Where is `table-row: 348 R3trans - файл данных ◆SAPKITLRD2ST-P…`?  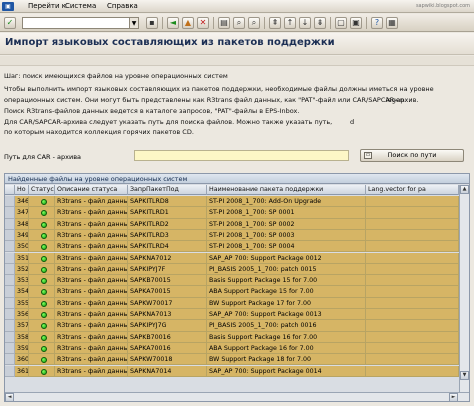 table-row: 348 R3trans - файл данных ◆SAPKITLRD2ST-P… is located at coordinates (232, 224).